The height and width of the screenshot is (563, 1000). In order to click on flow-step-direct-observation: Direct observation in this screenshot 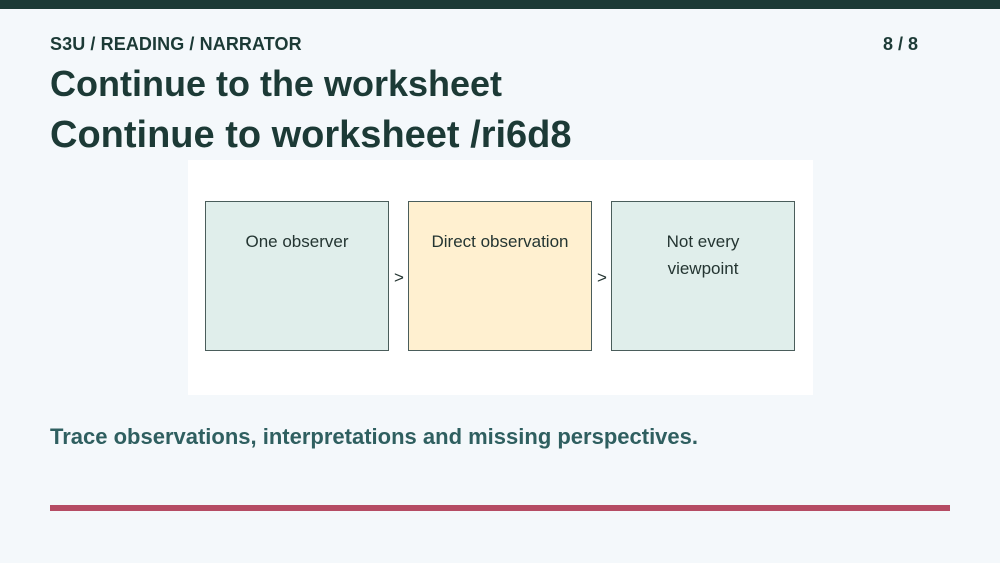, I will do `click(500, 276)`.